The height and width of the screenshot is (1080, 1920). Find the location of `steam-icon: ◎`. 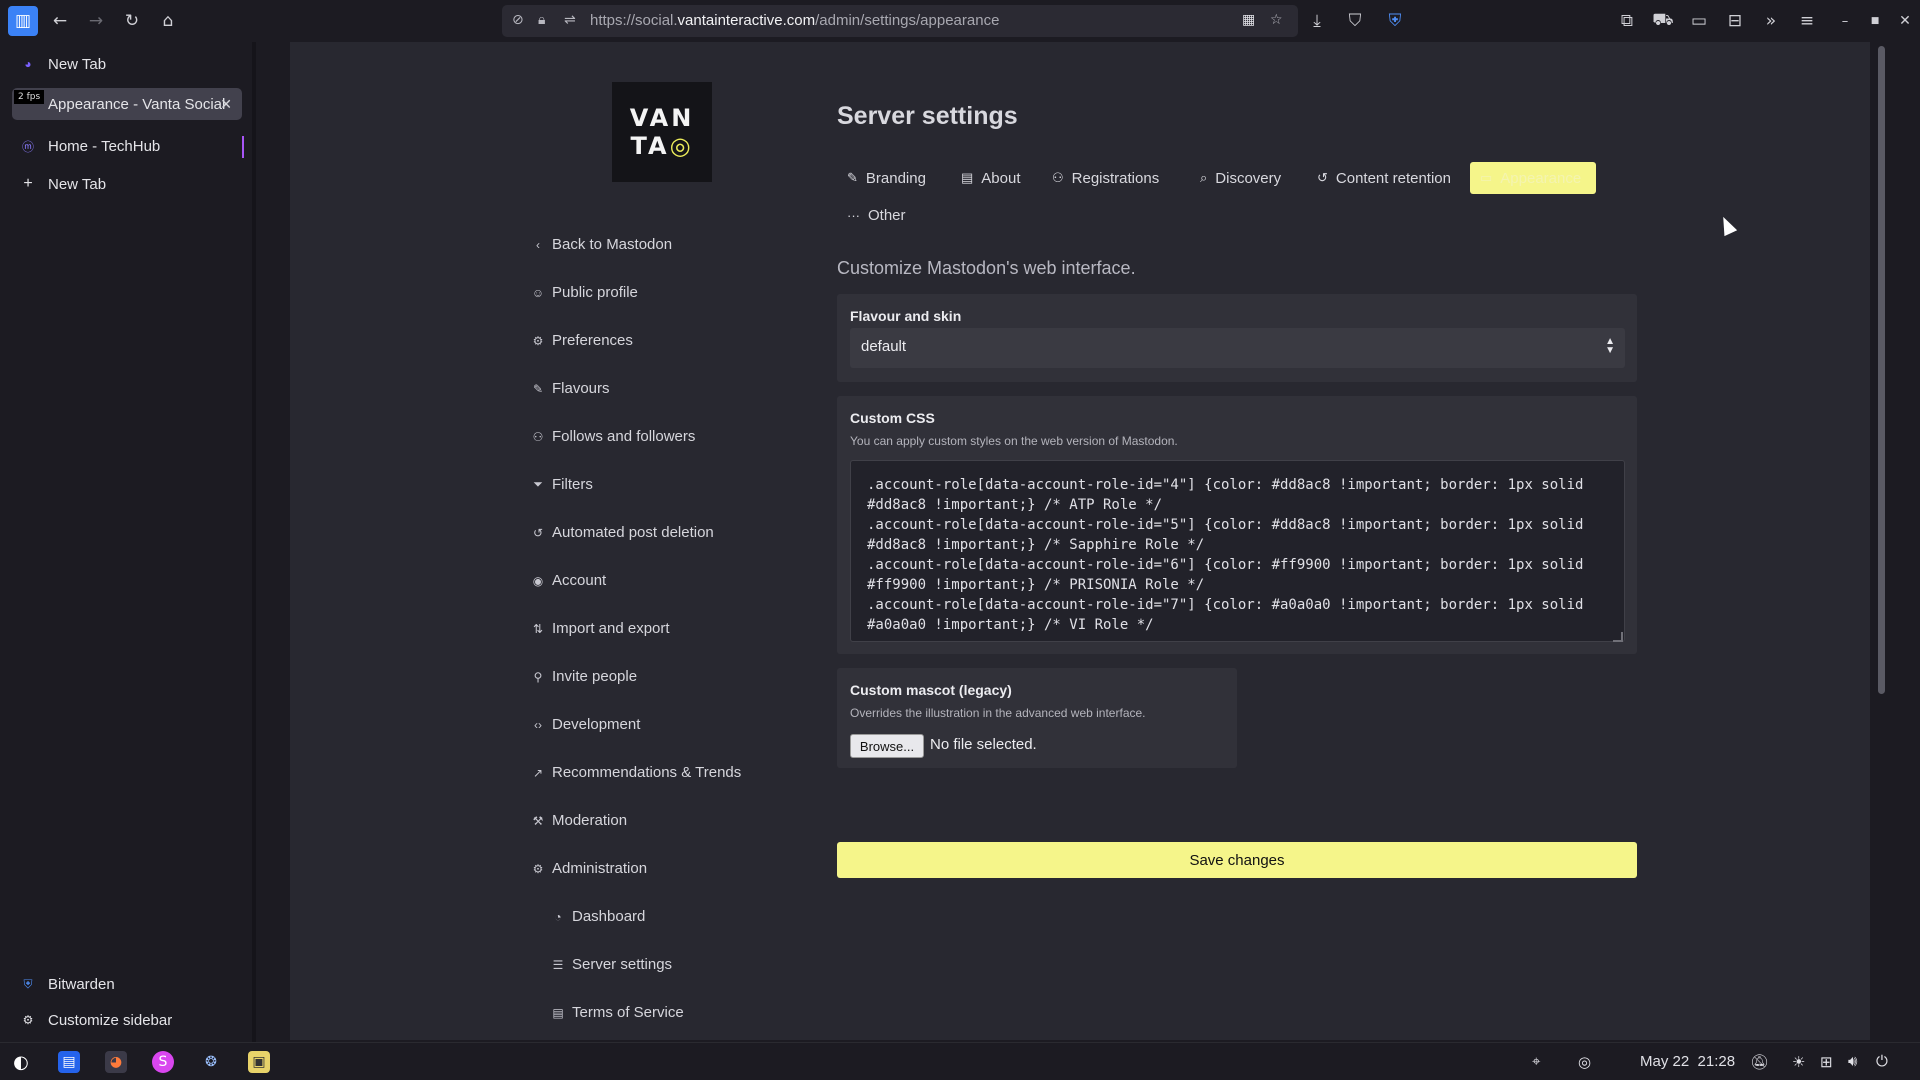

steam-icon: ◎ is located at coordinates (1584, 1062).